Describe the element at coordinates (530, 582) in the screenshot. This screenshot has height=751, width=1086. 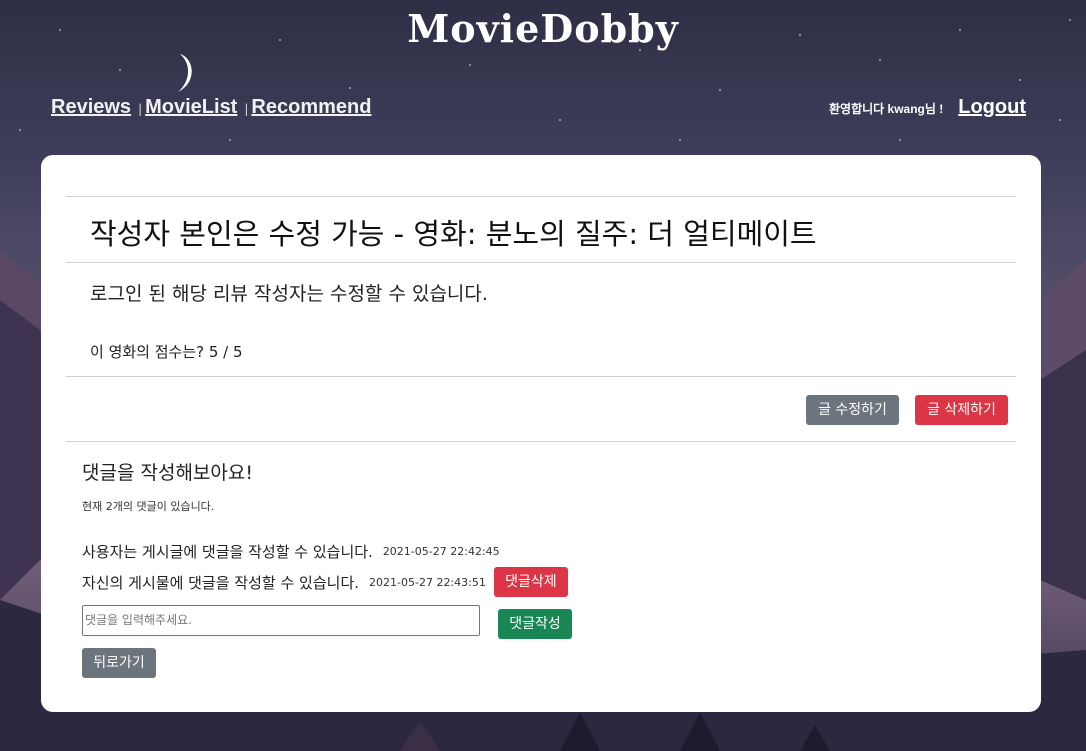
I see `delete-comment-button: 댓글삭제` at that location.